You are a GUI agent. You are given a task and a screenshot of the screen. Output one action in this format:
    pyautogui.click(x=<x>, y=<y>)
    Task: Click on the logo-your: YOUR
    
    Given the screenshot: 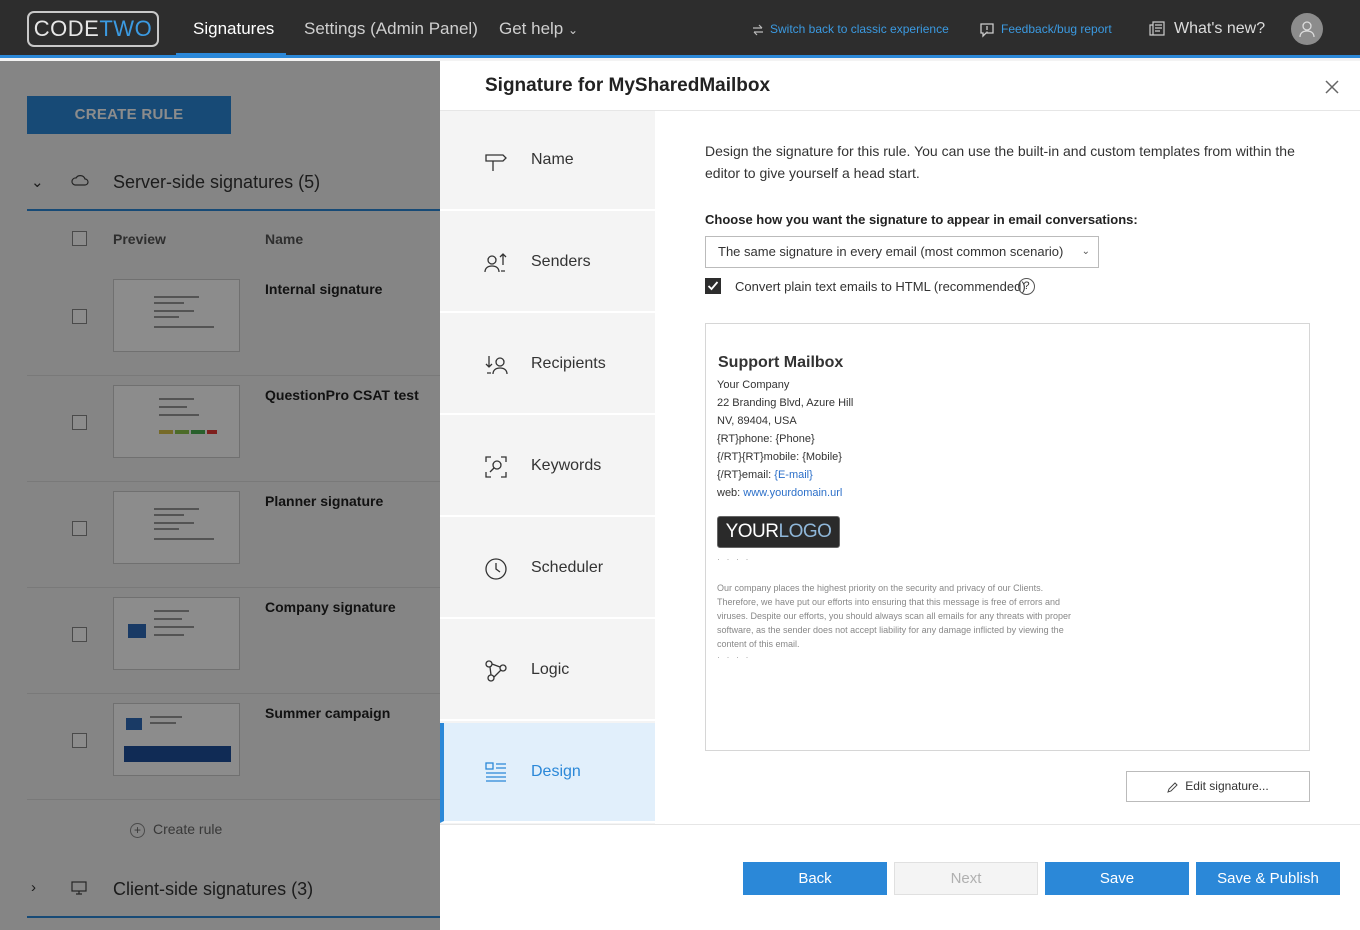 What is the action you would take?
    pyautogui.click(x=752, y=531)
    